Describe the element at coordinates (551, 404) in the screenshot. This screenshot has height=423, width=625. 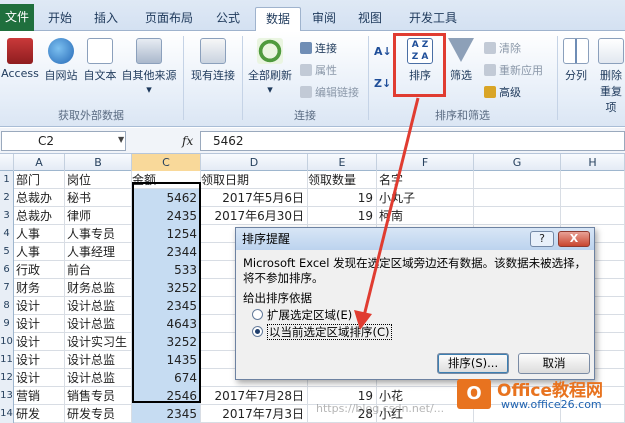
I see `watermark-url: www.office26.com` at that location.